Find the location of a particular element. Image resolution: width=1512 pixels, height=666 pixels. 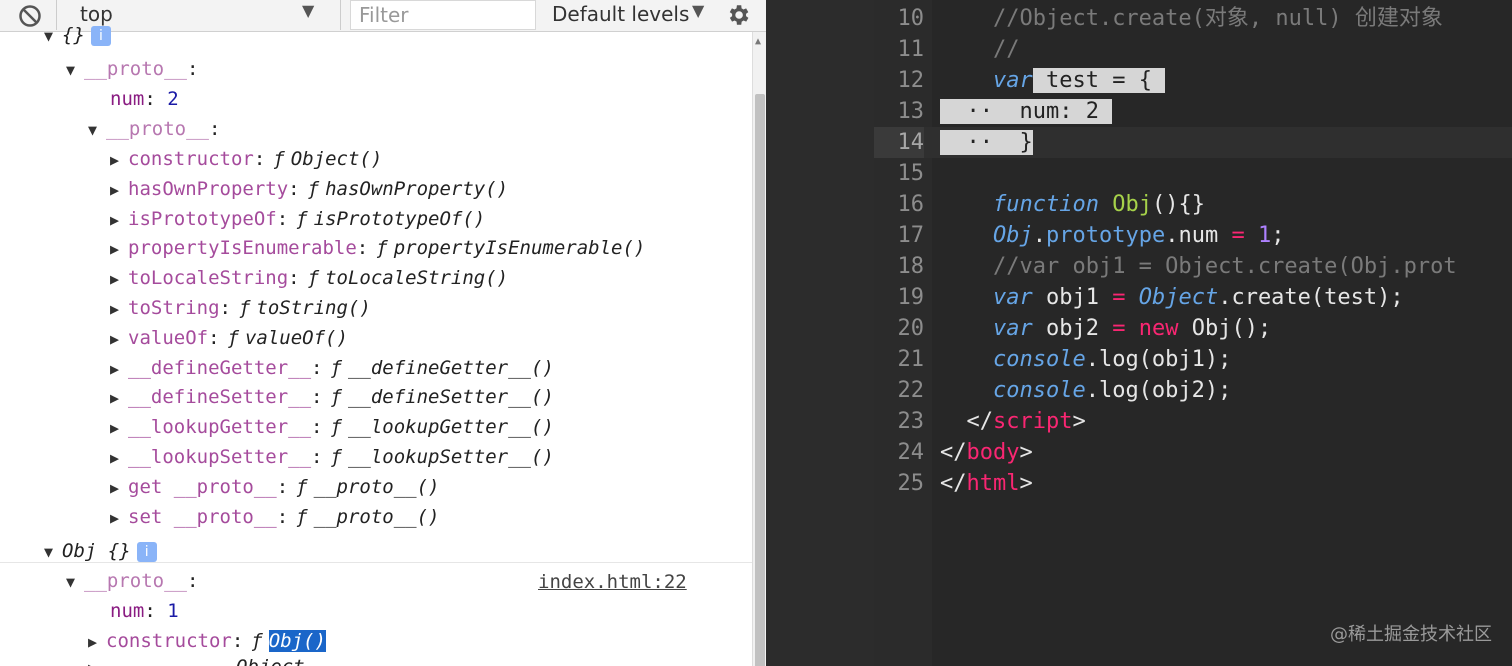

prototype-member-row: ▶ get __proto__: ƒ __proto__() is located at coordinates (274, 487).